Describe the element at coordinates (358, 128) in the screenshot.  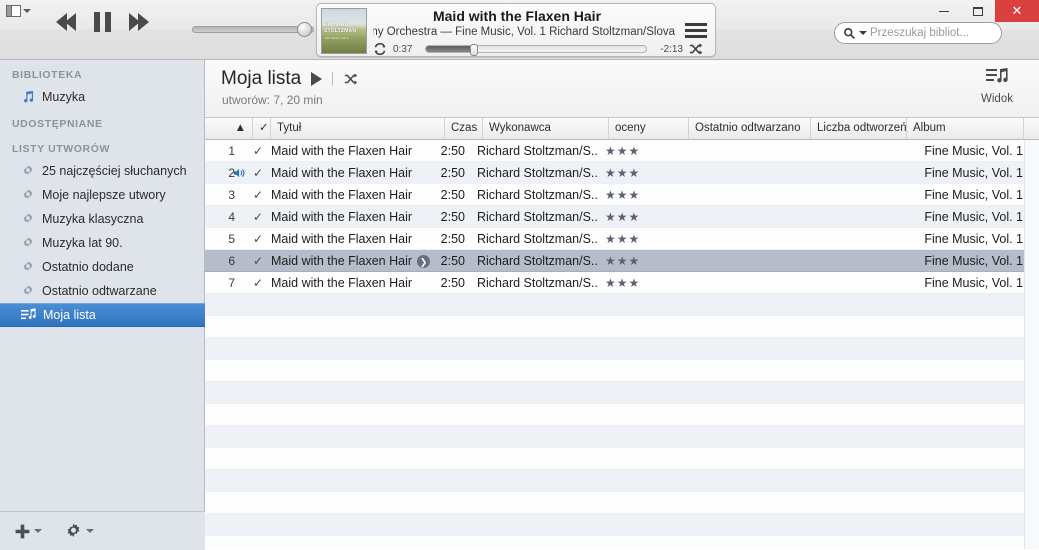
I see `column-header-title: Tytuł` at that location.